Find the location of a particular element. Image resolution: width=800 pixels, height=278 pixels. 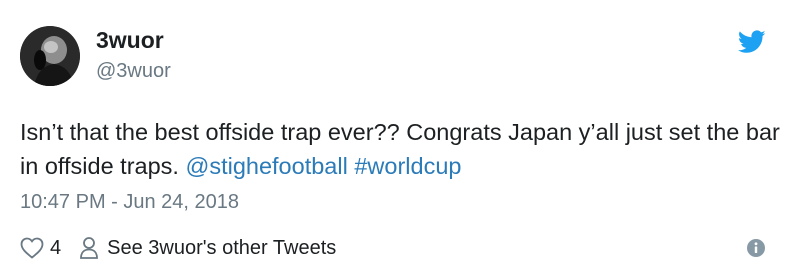

see-other-tweets-label: See 3wuor's other Tweets is located at coordinates (222, 247).